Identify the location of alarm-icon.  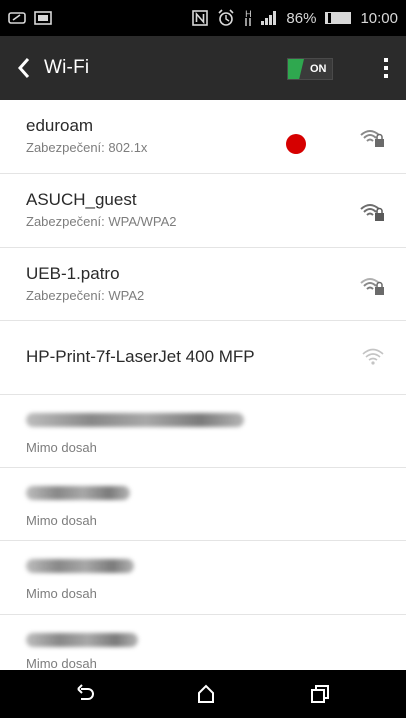
(226, 18).